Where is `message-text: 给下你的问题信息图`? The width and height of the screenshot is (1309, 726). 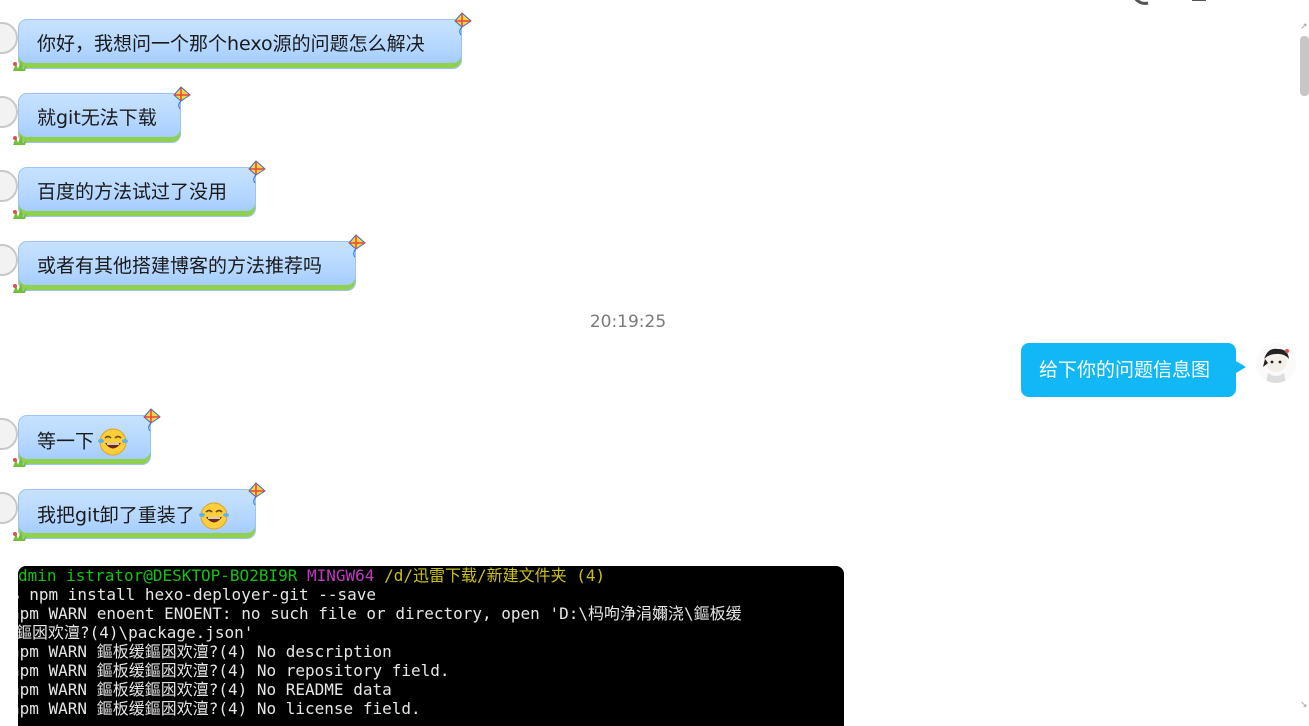 message-text: 给下你的问题信息图 is located at coordinates (1125, 370).